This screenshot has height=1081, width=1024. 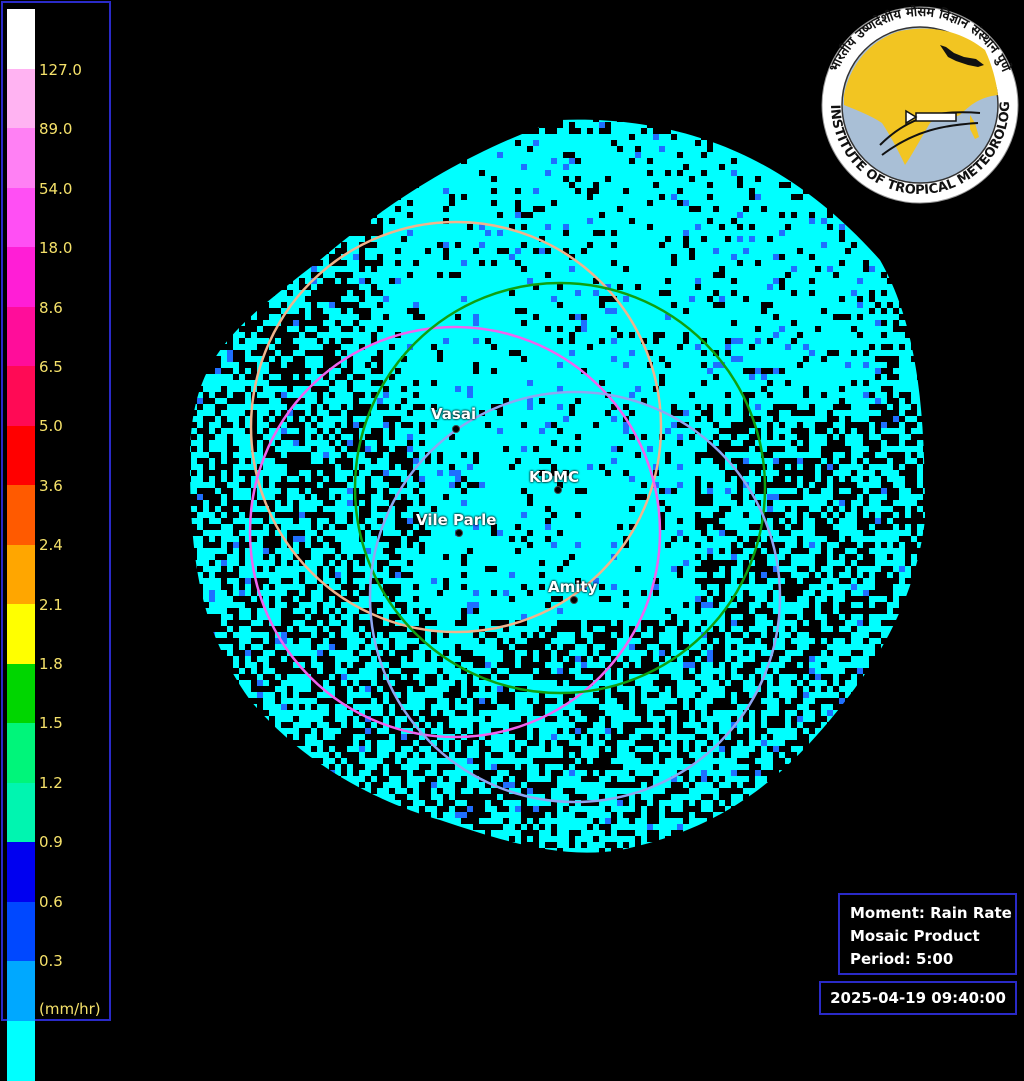 What do you see at coordinates (60, 70) in the screenshot?
I see `legend-tick-label: 127.0` at bounding box center [60, 70].